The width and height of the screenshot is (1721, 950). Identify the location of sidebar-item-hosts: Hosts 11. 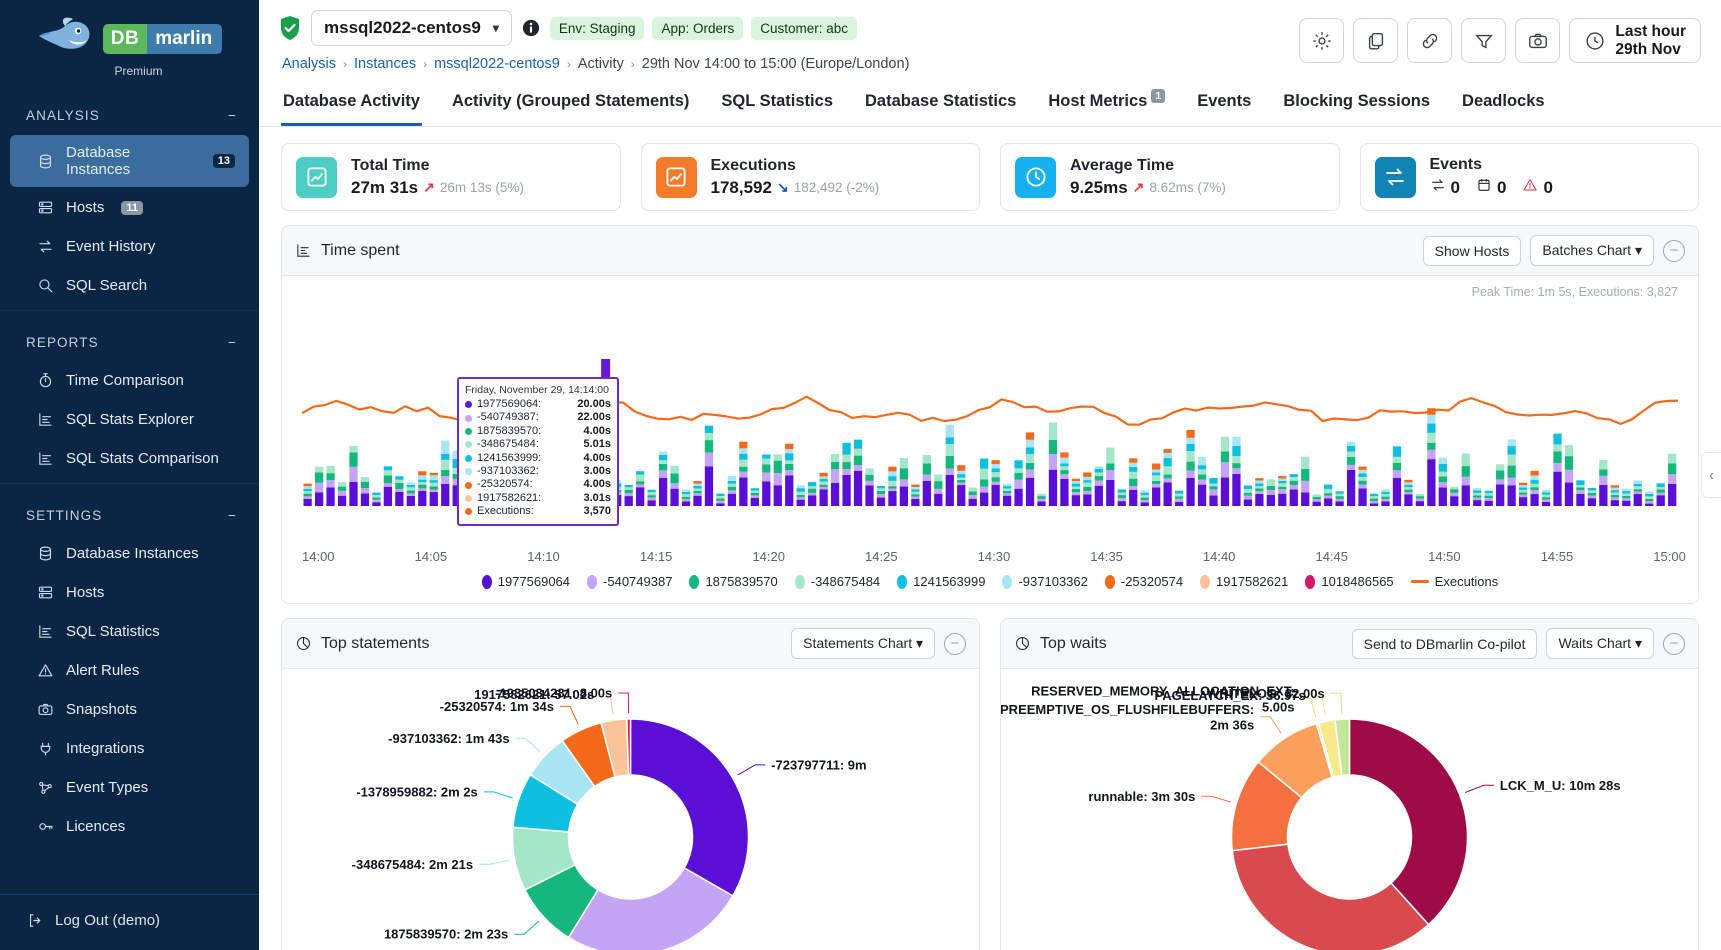
(129, 207).